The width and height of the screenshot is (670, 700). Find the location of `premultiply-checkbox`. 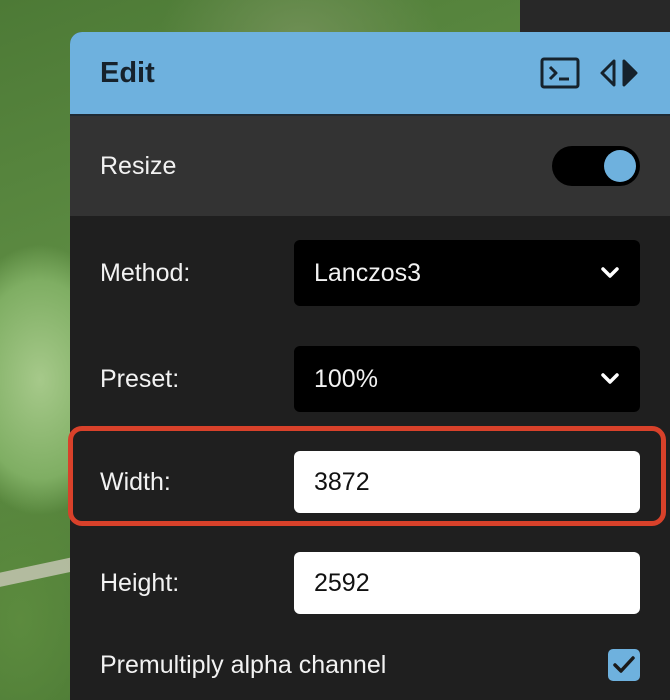

premultiply-checkbox is located at coordinates (624, 665).